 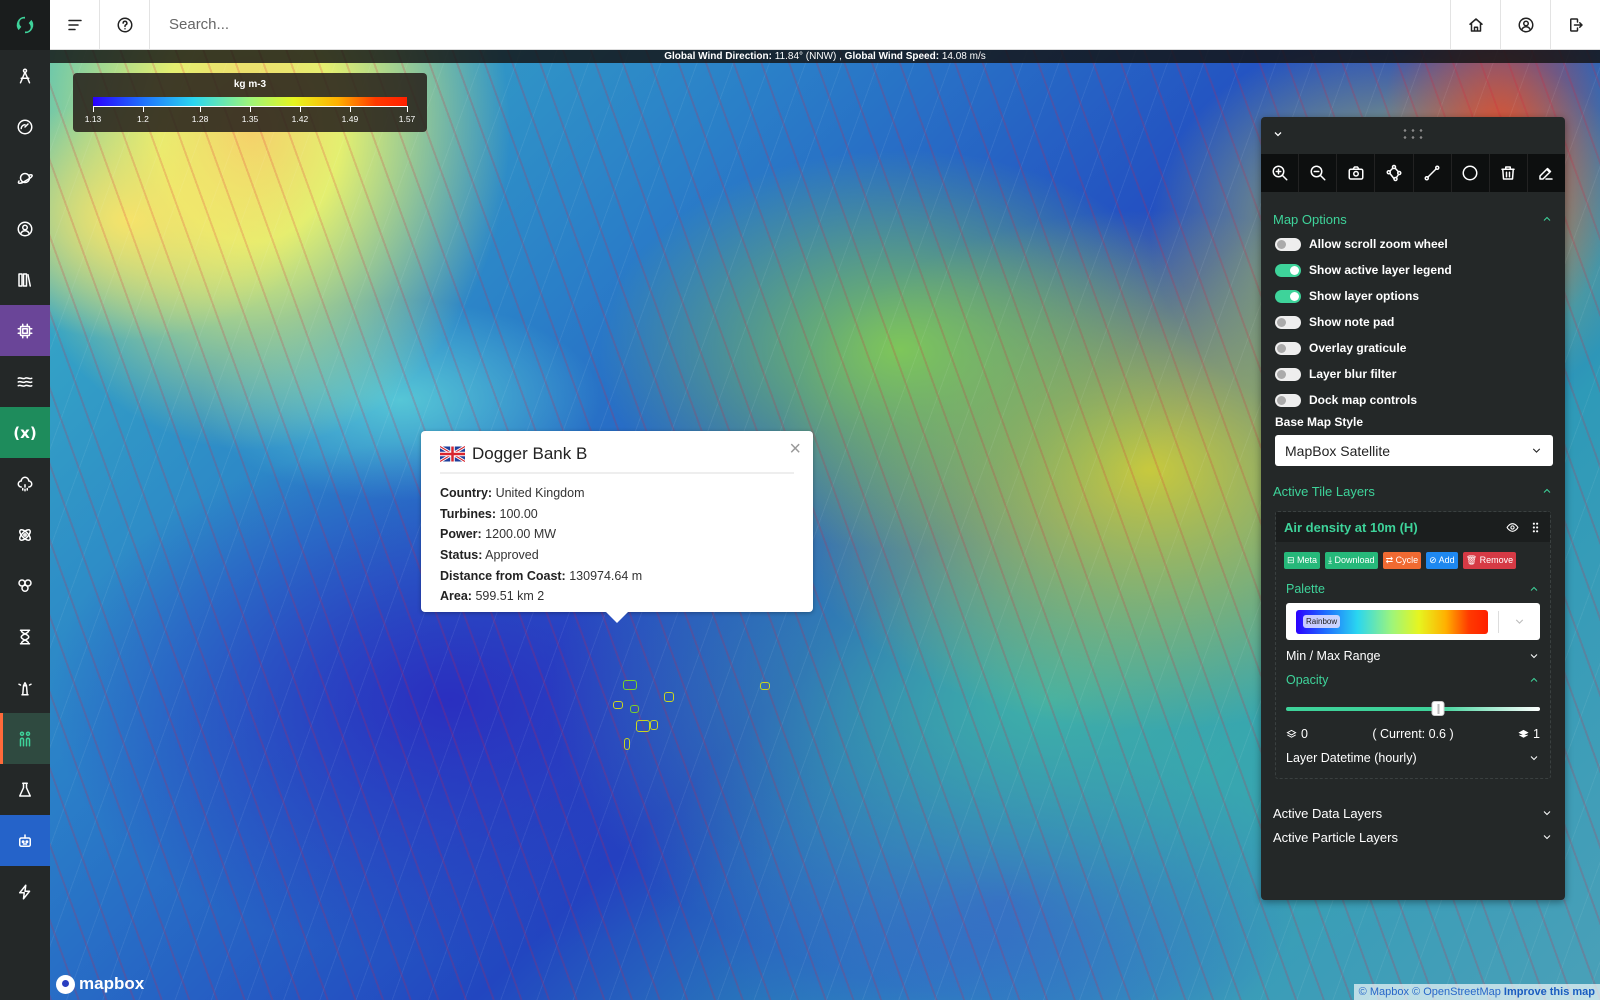 What do you see at coordinates (25, 330) in the screenshot?
I see `sidebar-item-cpu` at bounding box center [25, 330].